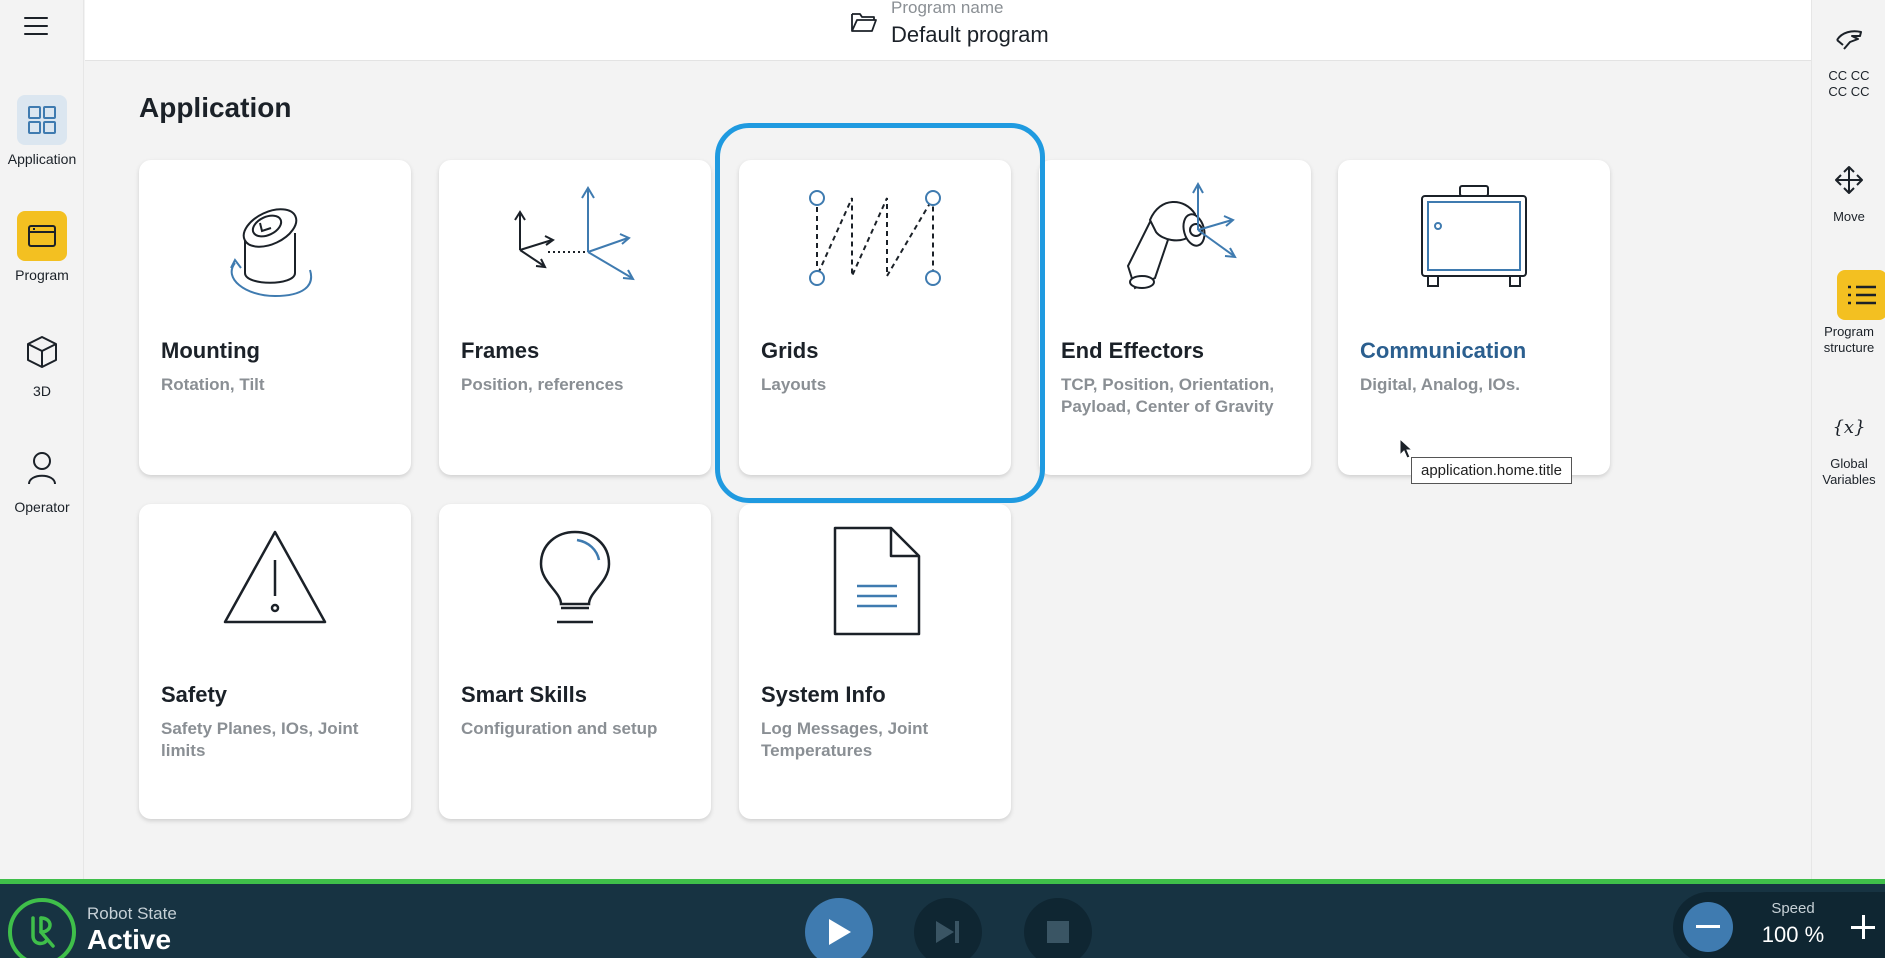 This screenshot has width=1885, height=958. I want to click on nav-item-application: Application, so click(42, 131).